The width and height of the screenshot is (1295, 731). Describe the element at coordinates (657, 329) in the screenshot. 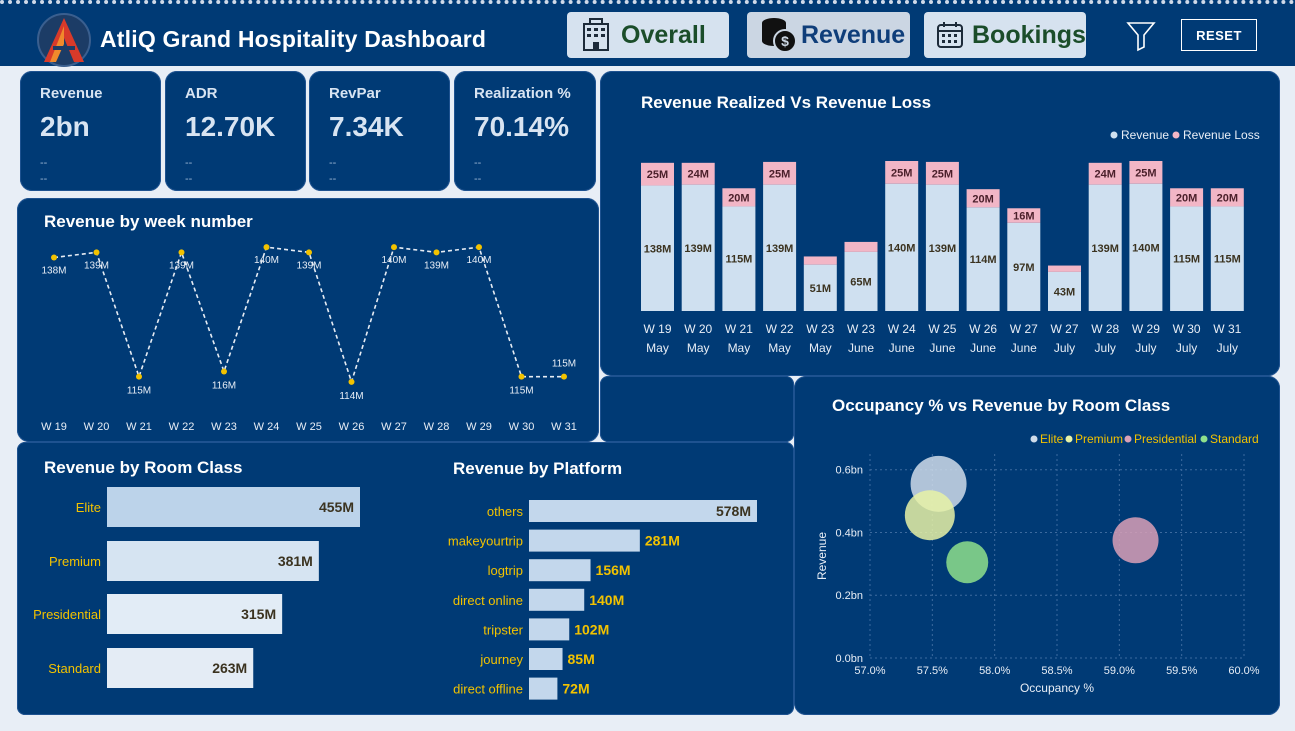

I see `x-tick-label: W 19` at that location.